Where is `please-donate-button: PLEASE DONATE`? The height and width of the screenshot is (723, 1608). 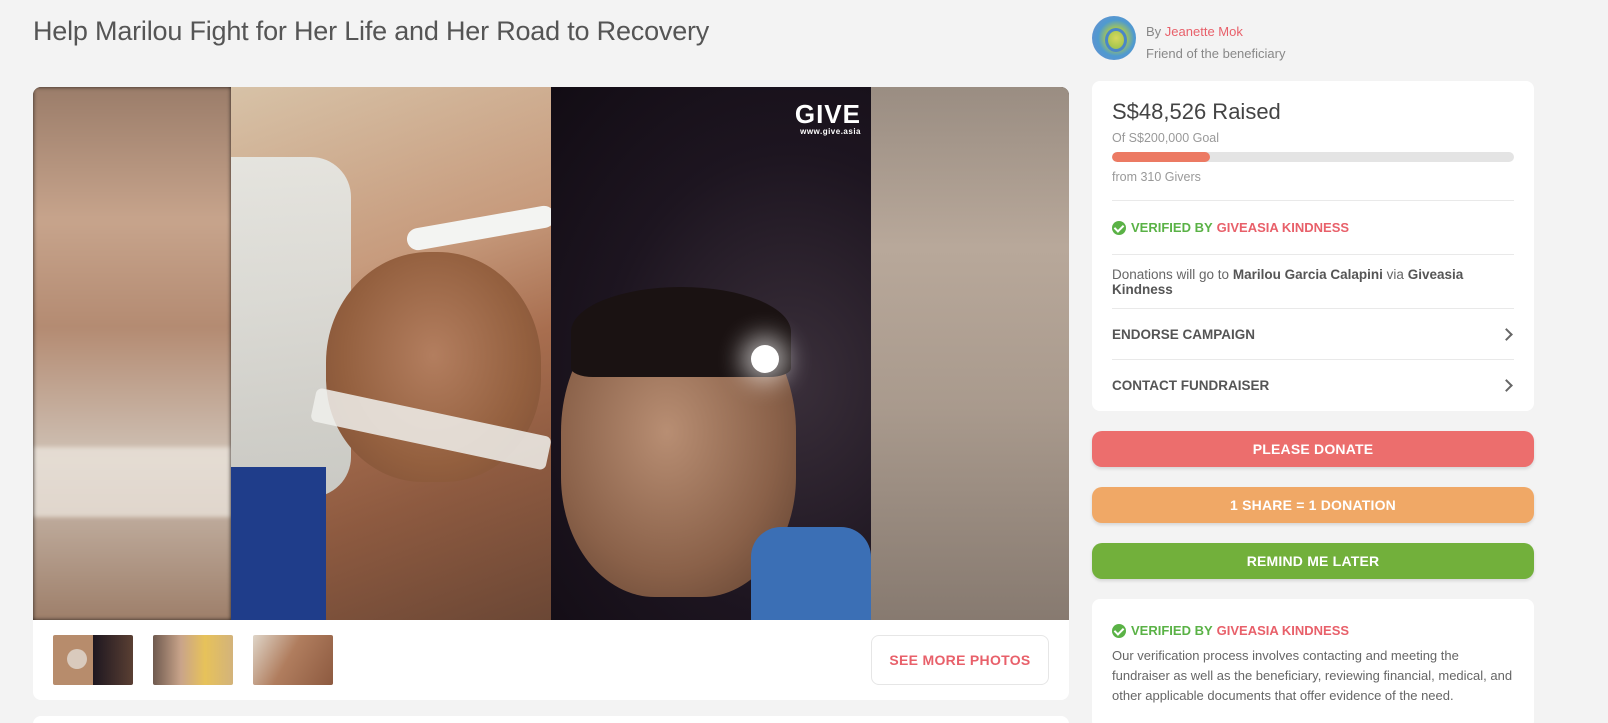
please-donate-button: PLEASE DONATE is located at coordinates (1313, 449).